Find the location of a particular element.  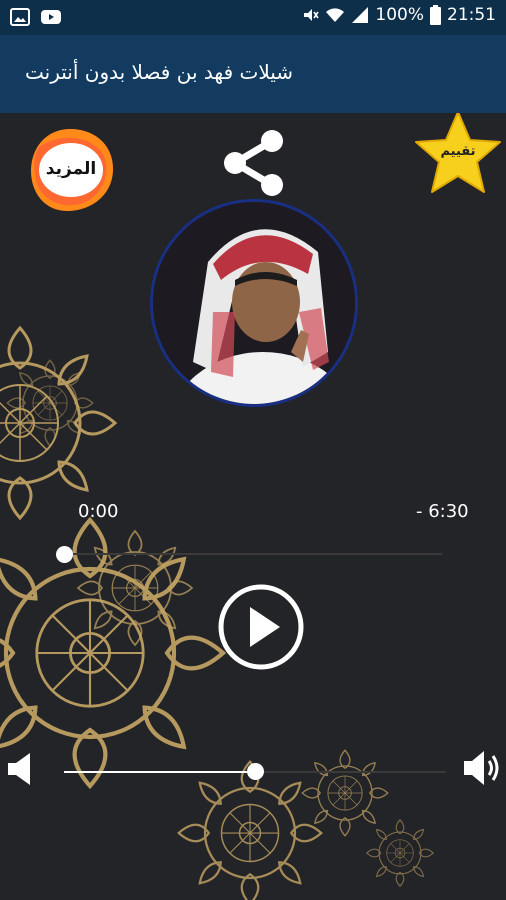

volume-up-icon is located at coordinates (482, 768).